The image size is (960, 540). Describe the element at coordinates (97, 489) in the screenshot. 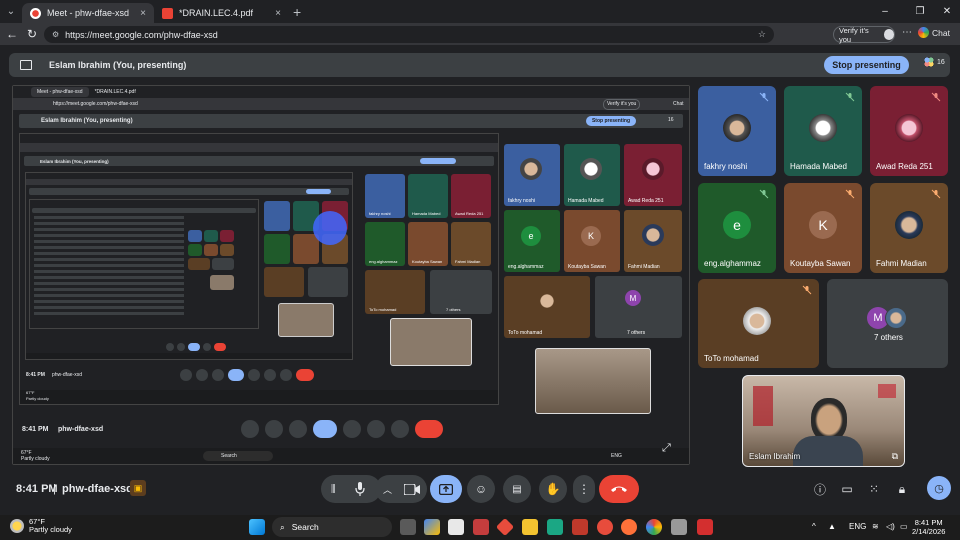

I see `meeting-code: phw-dfae-xsd` at that location.